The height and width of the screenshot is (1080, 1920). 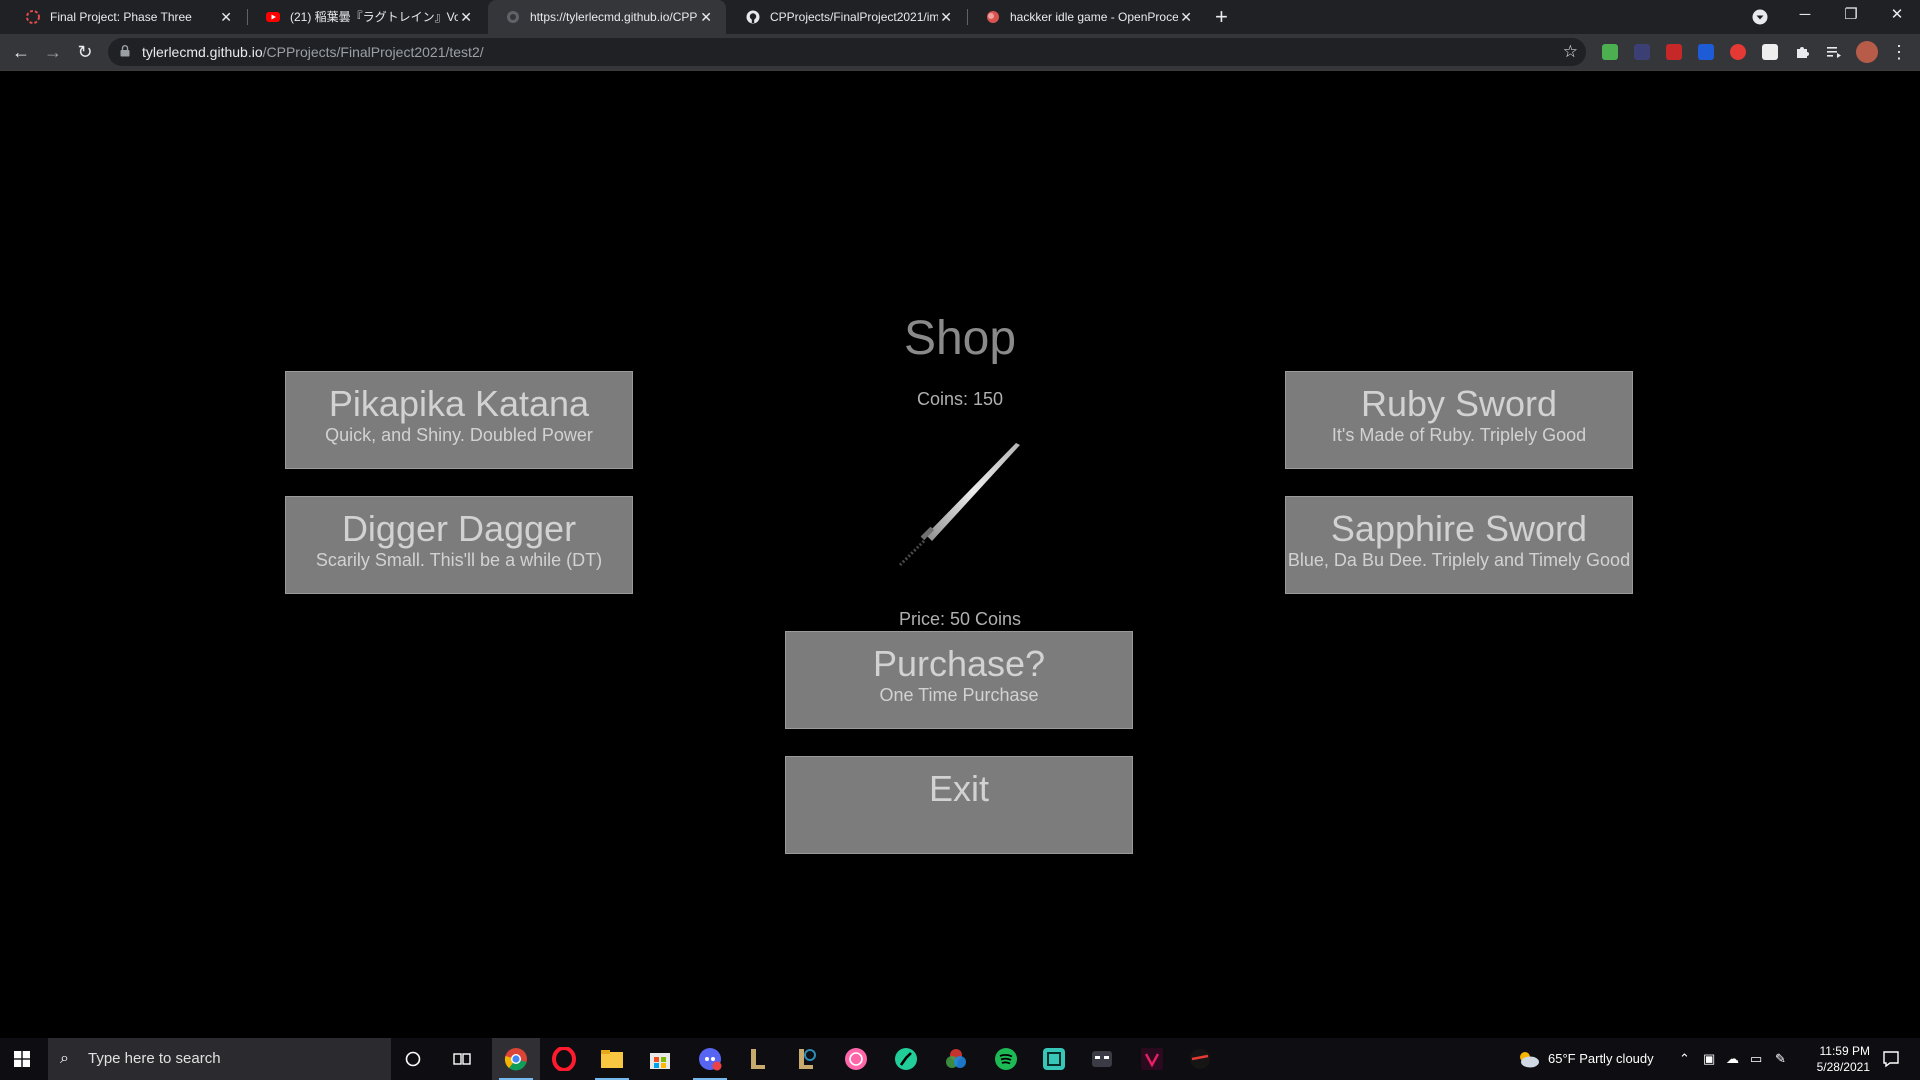 I want to click on canvas-icon, so click(x=33, y=17).